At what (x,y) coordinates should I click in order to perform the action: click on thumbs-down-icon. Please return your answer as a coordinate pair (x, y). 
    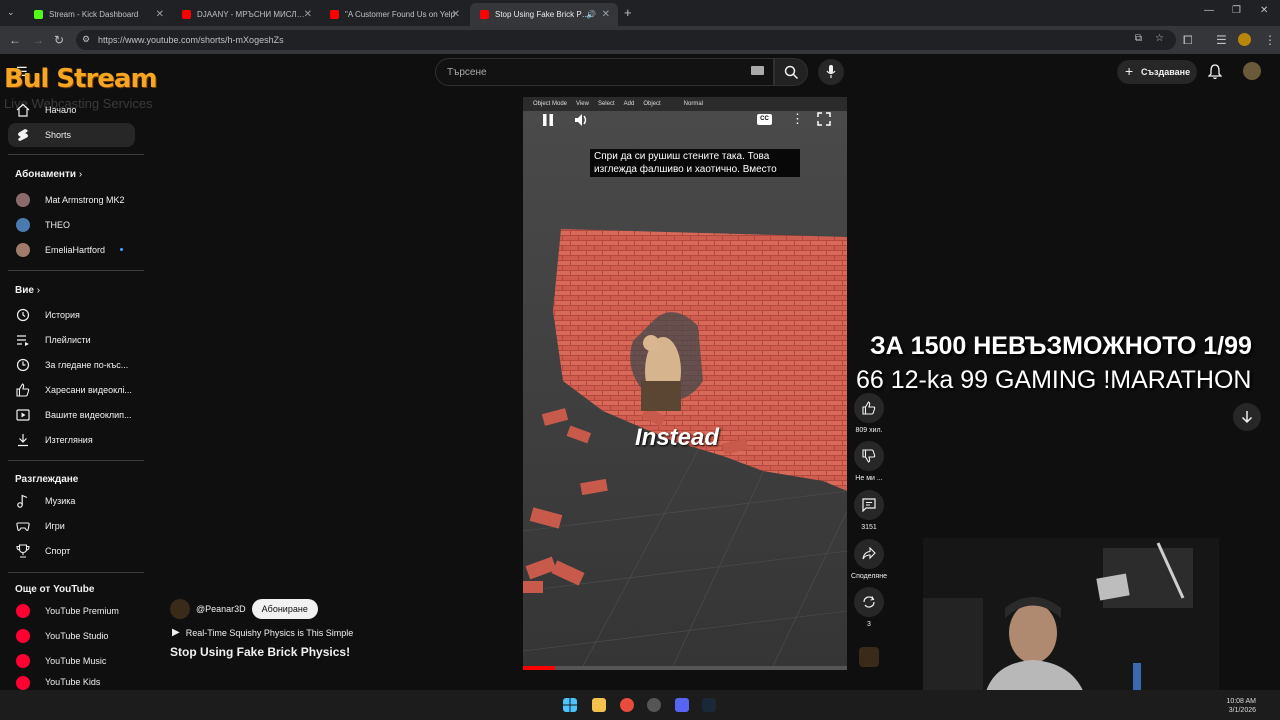
    Looking at the image, I should click on (869, 456).